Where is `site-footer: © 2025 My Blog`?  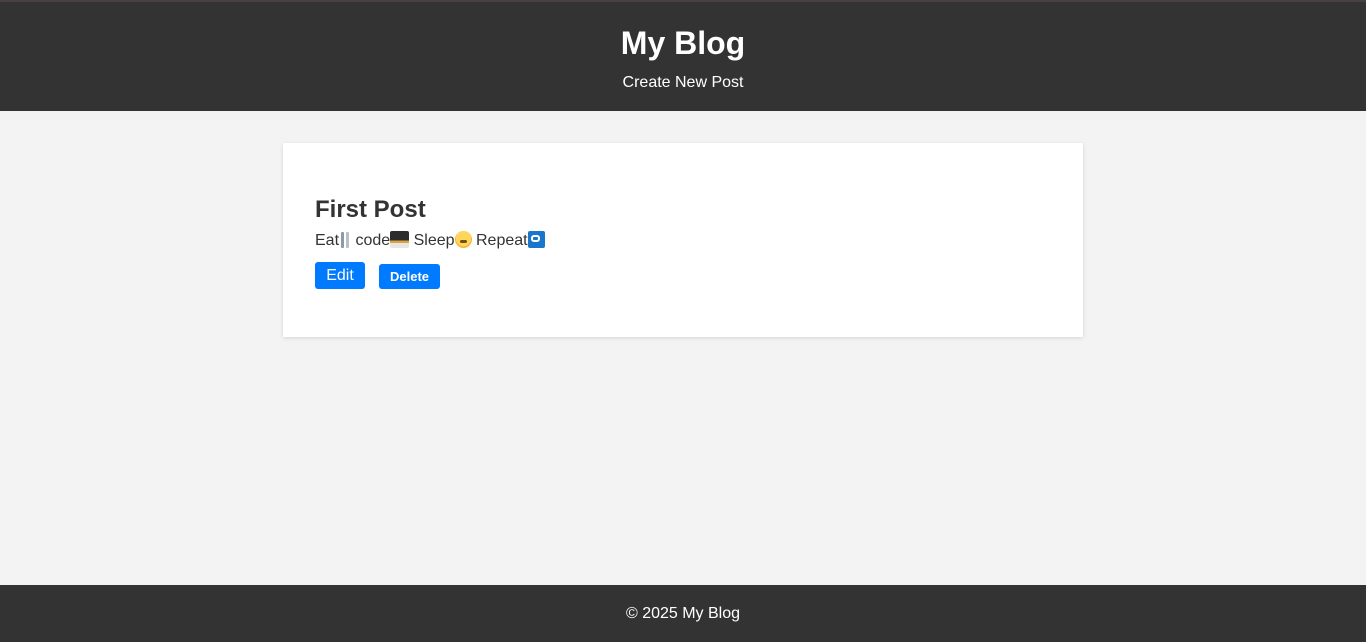
site-footer: © 2025 My Blog is located at coordinates (683, 613).